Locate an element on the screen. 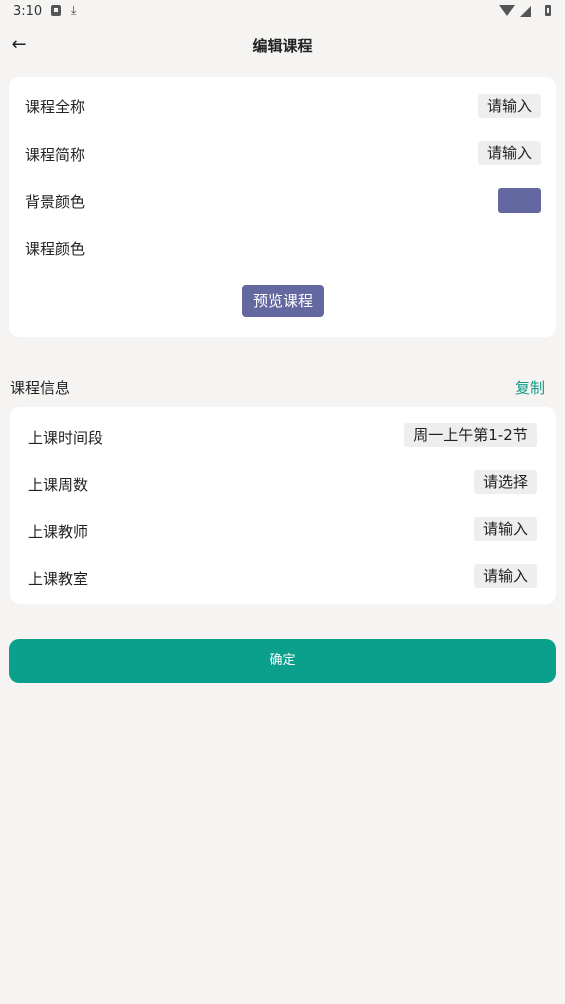 The height and width of the screenshot is (1004, 565). app-bar: ← 编辑课程 is located at coordinates (282, 46).